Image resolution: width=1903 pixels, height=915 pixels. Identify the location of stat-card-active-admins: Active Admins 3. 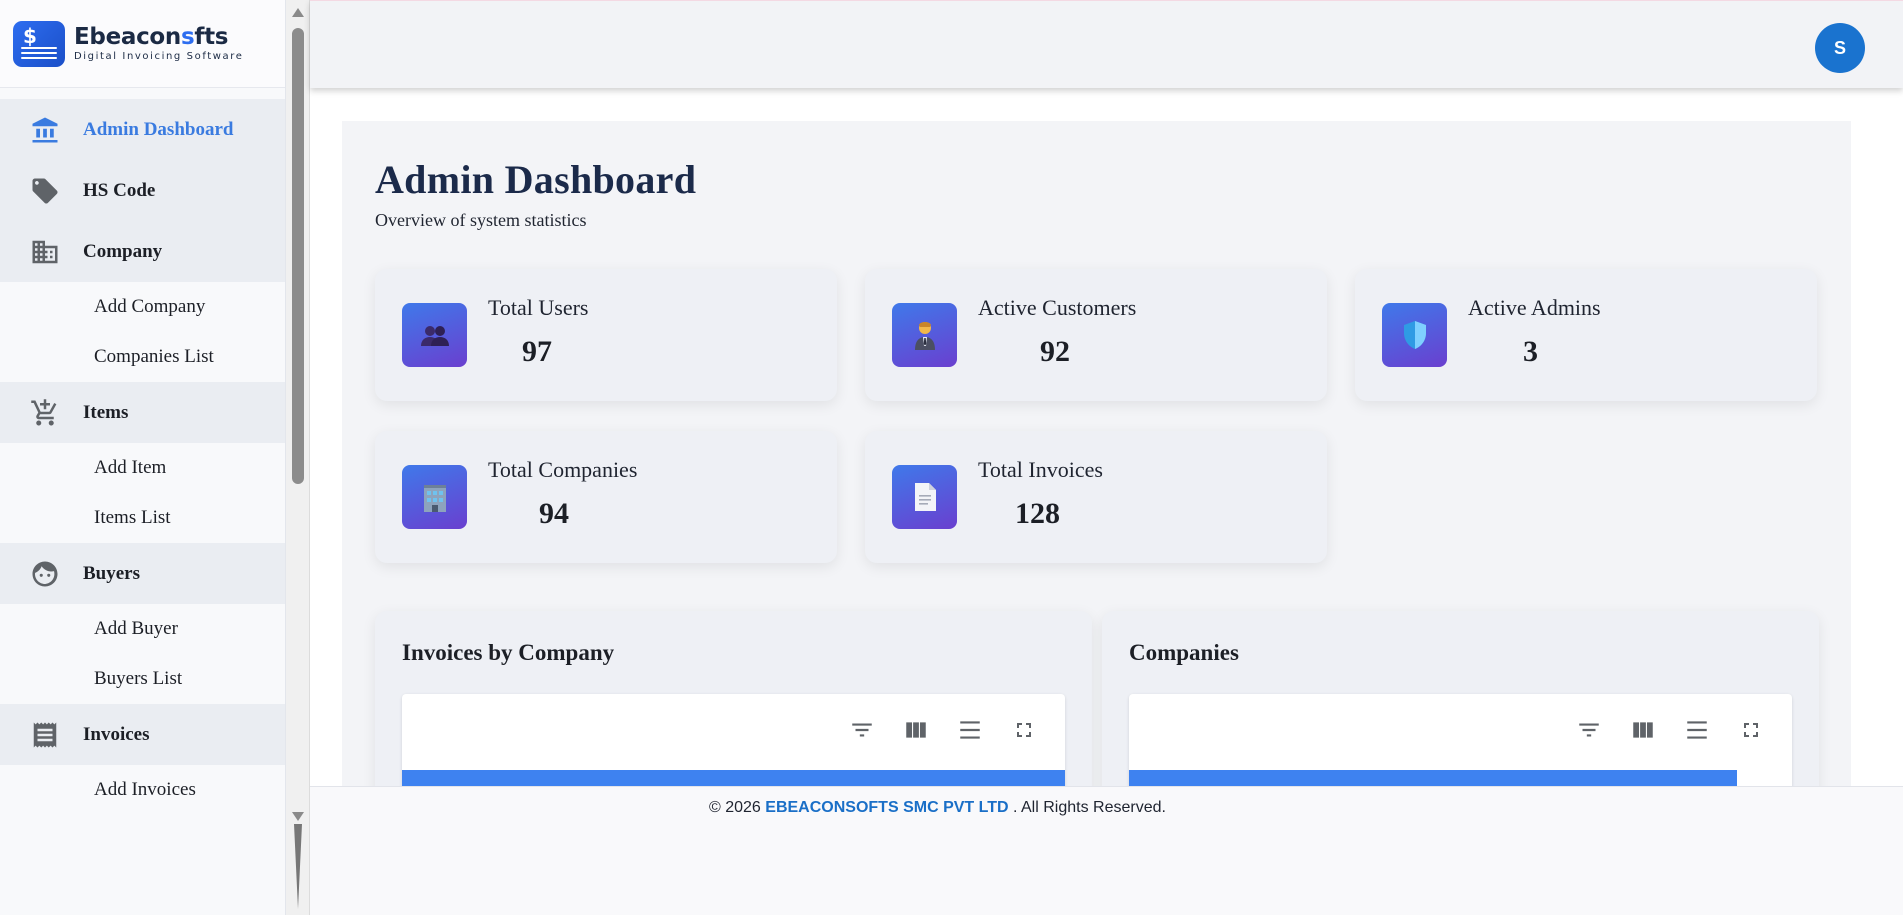
(1586, 335).